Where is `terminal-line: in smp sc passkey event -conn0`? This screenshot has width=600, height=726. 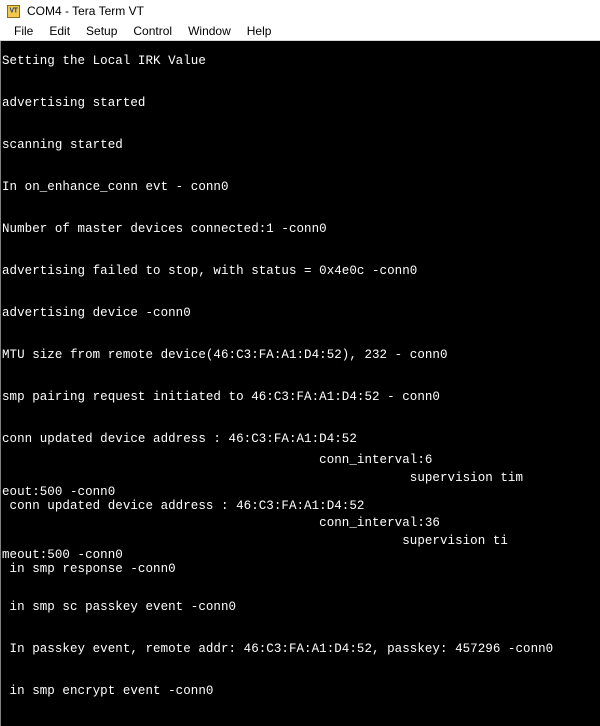
terminal-line: in smp sc passkey event -conn0 is located at coordinates (119, 607).